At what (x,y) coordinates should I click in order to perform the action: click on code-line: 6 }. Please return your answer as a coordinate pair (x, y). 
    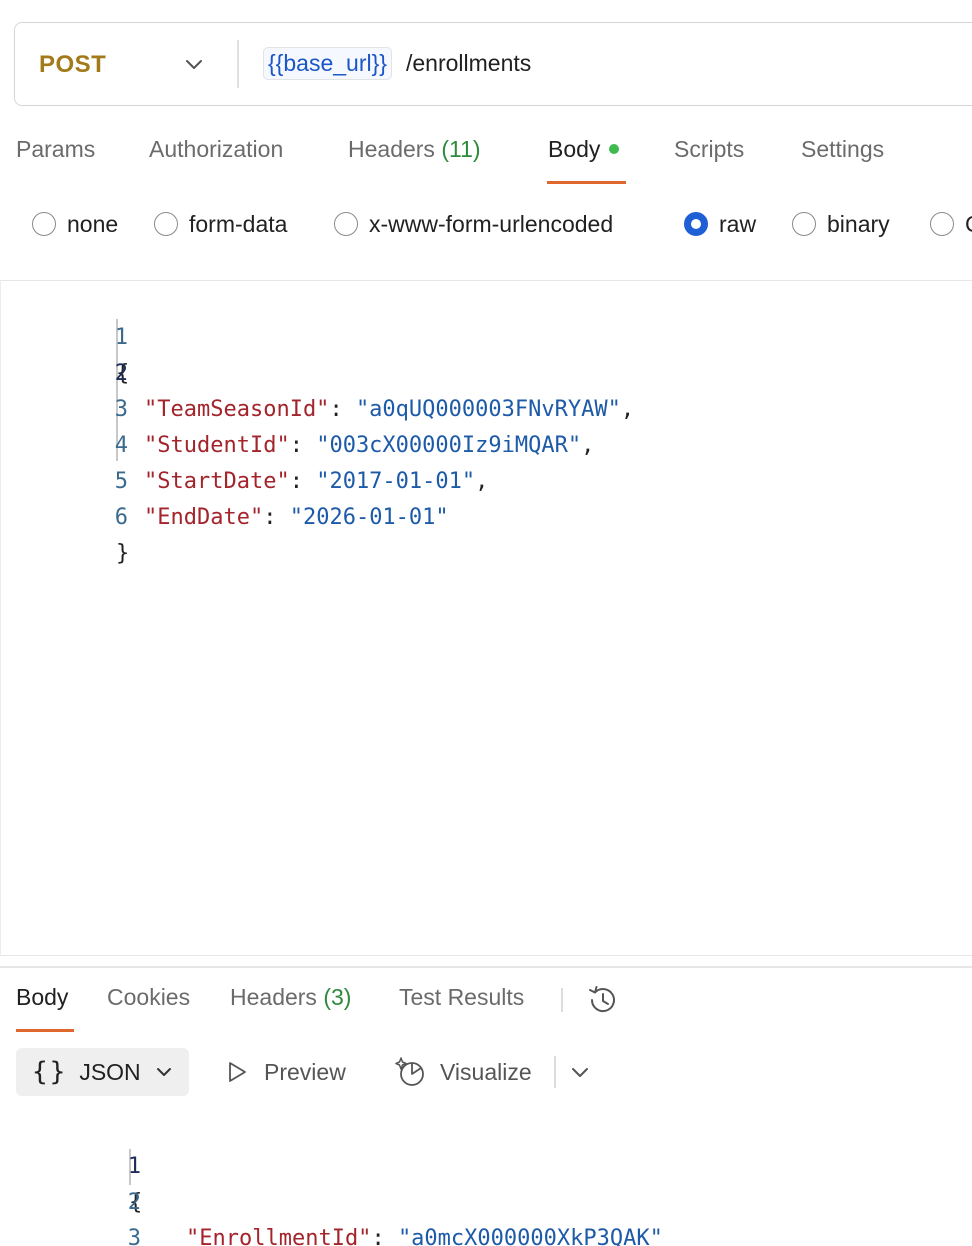
    Looking at the image, I should click on (122, 535).